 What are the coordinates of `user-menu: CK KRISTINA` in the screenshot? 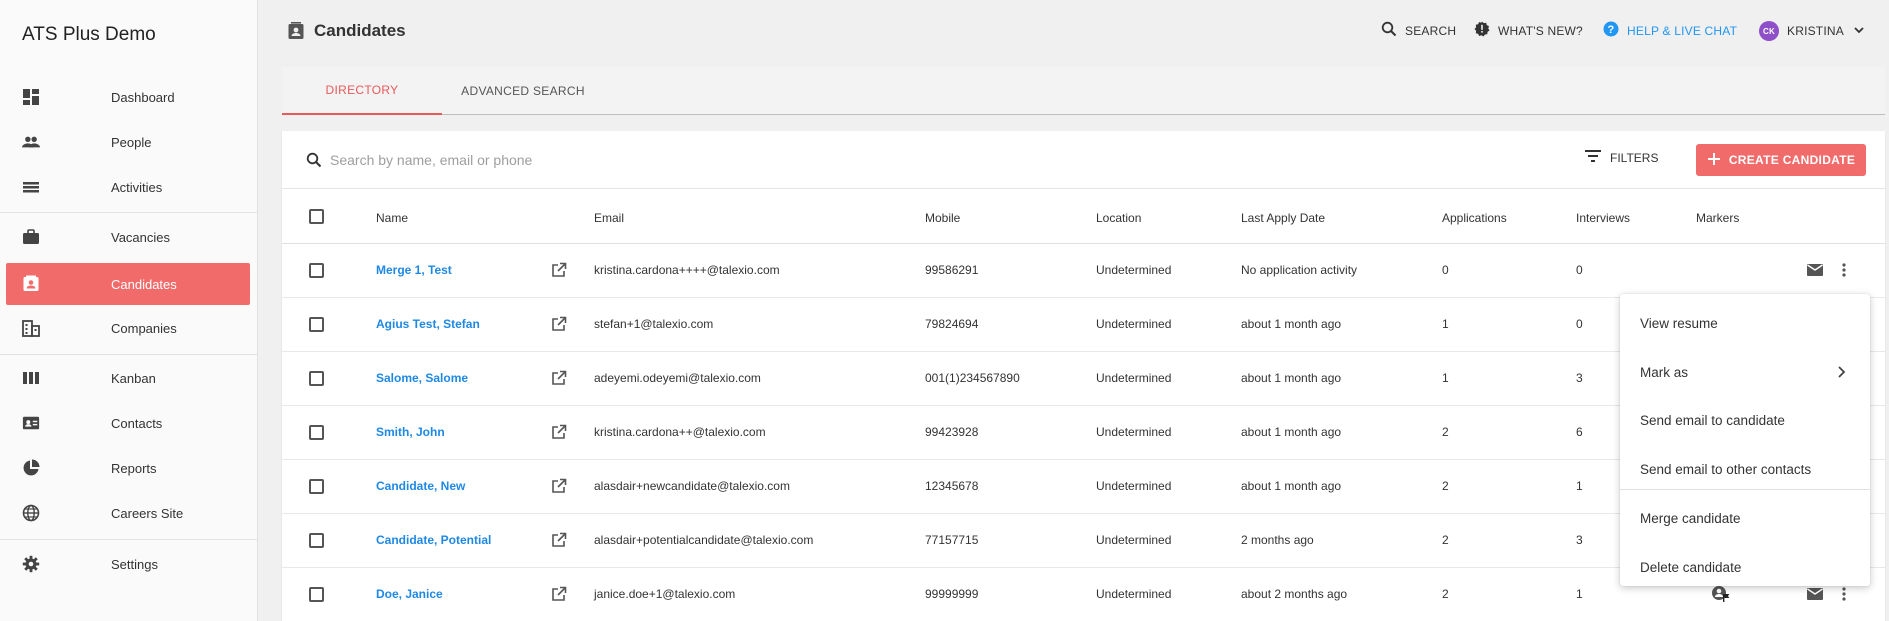 It's located at (1812, 31).